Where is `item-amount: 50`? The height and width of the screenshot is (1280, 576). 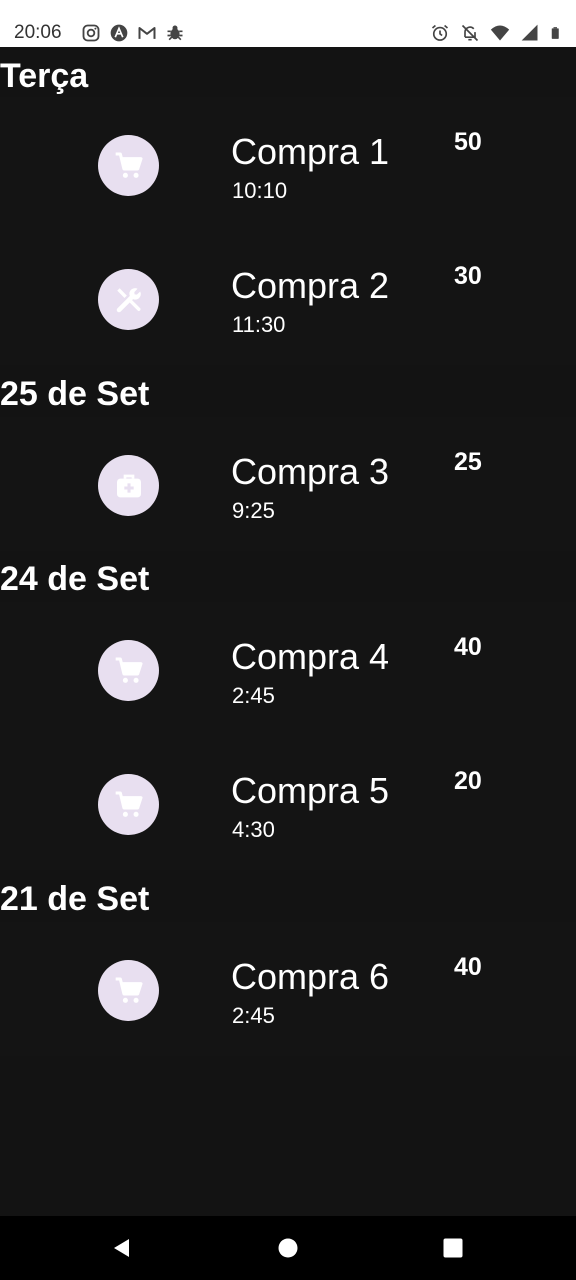
item-amount: 50 is located at coordinates (468, 142).